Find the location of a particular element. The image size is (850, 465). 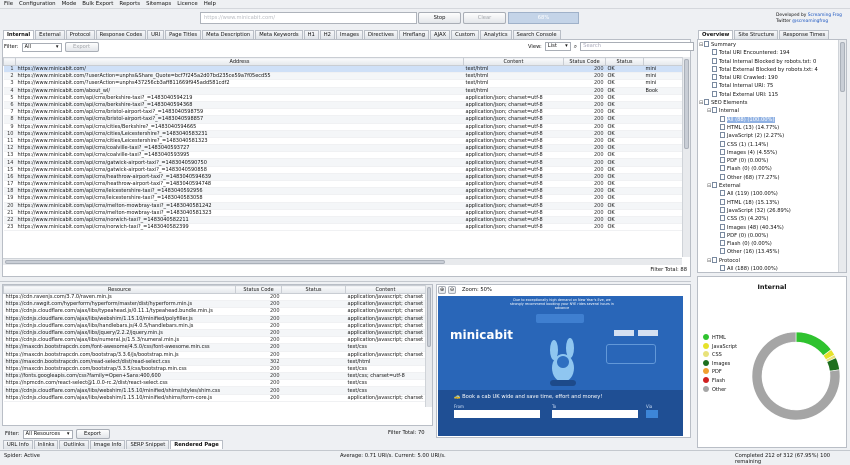

column-header is located at coordinates (662, 61).